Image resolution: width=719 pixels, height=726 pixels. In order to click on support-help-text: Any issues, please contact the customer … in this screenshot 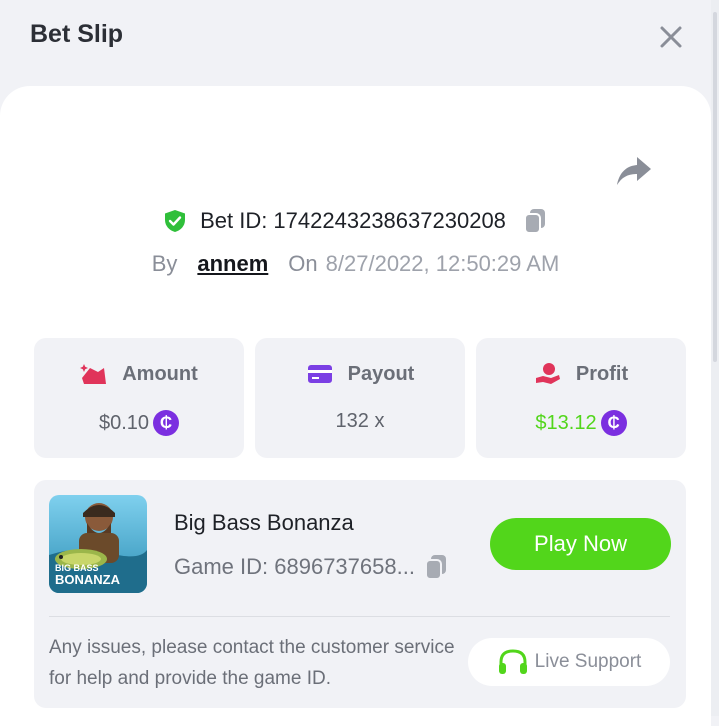, I will do `click(252, 663)`.